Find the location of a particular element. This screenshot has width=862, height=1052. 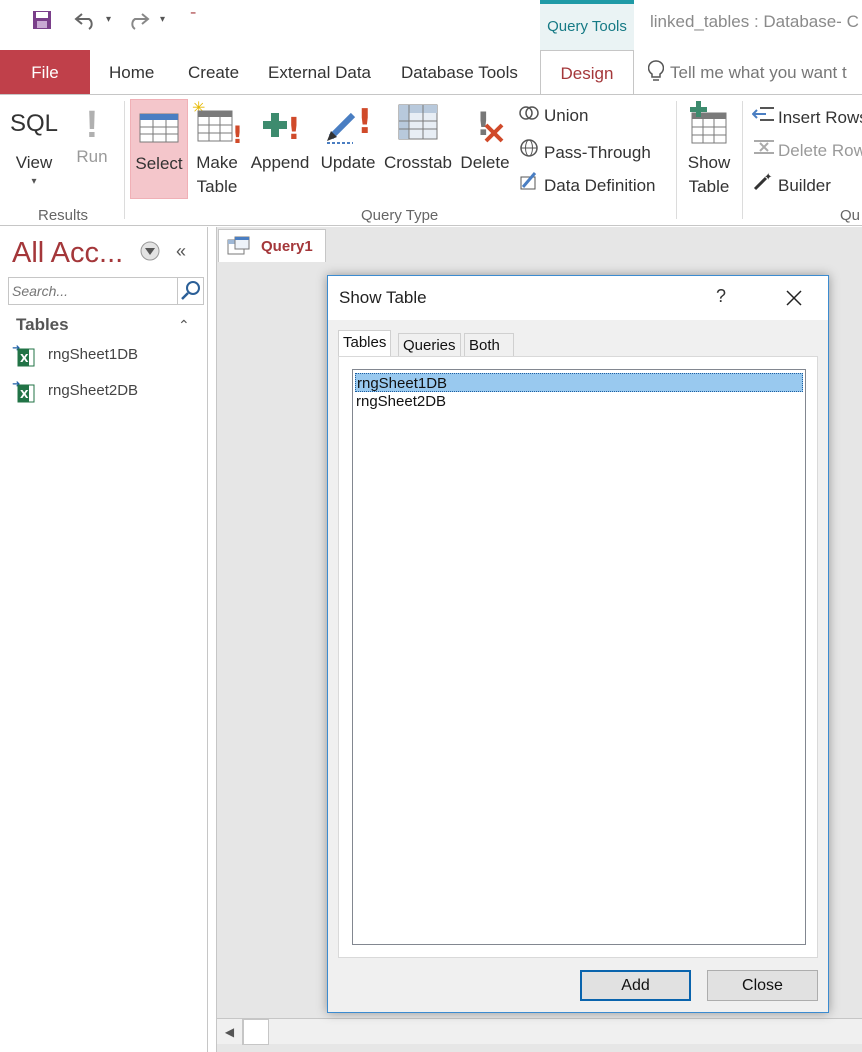

linked-excel-table-icon: ➜ X is located at coordinates (23, 391).